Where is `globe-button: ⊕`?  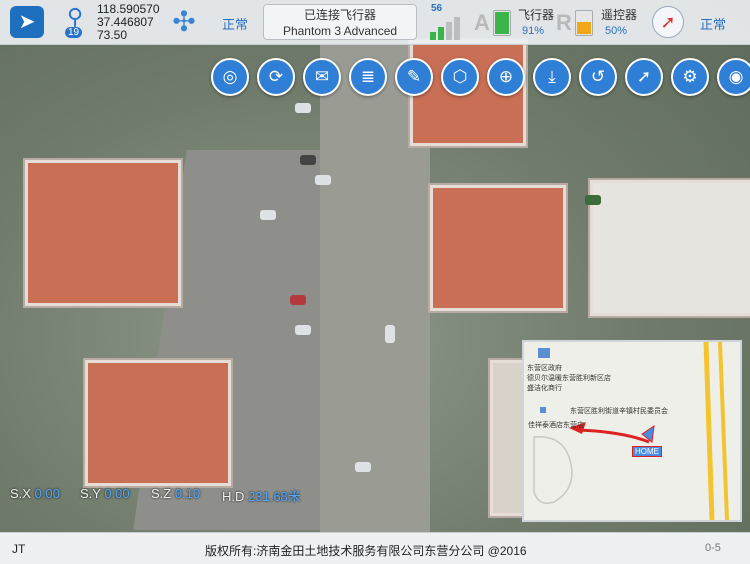
globe-button: ⊕ is located at coordinates (506, 77).